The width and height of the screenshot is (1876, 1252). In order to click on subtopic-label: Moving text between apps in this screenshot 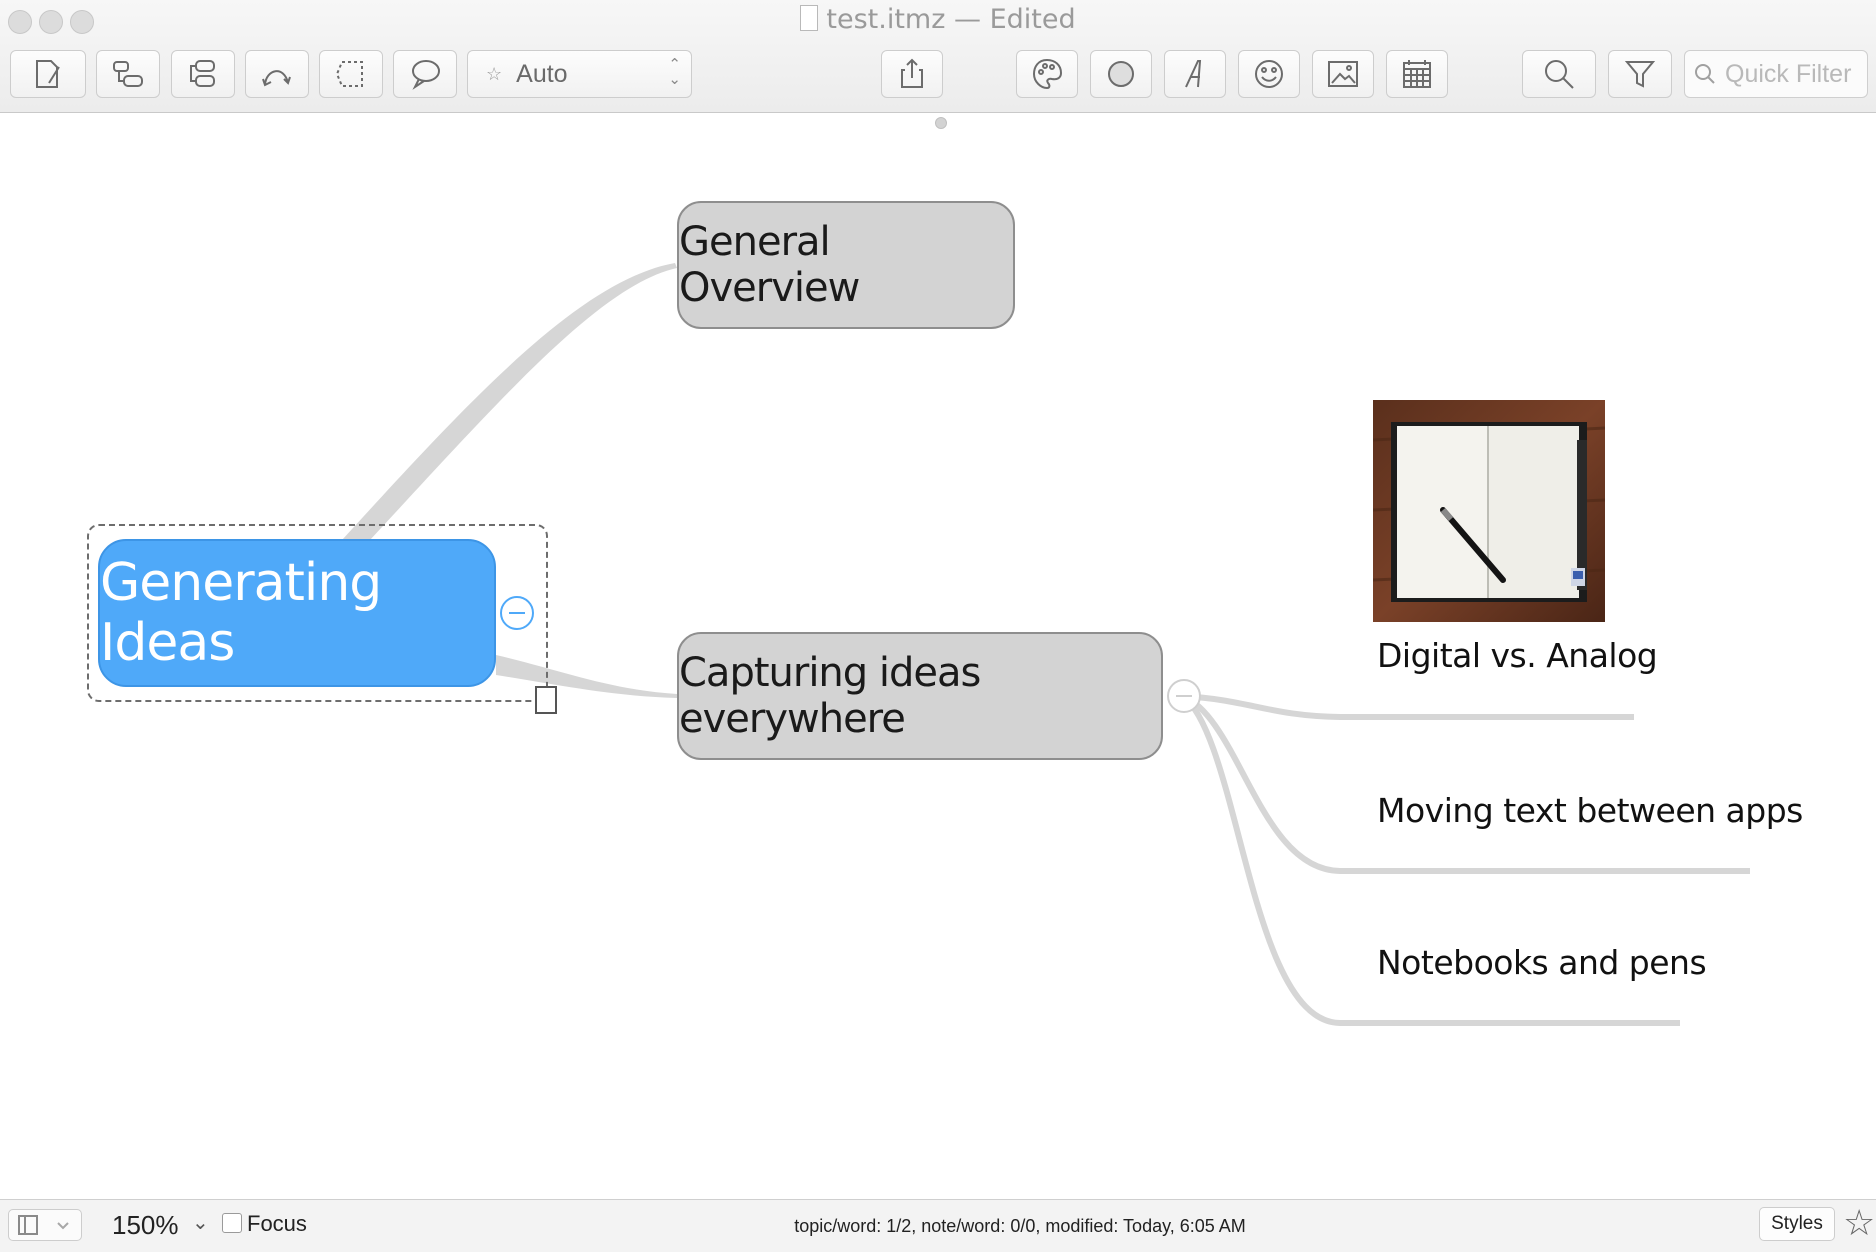, I will do `click(1590, 810)`.